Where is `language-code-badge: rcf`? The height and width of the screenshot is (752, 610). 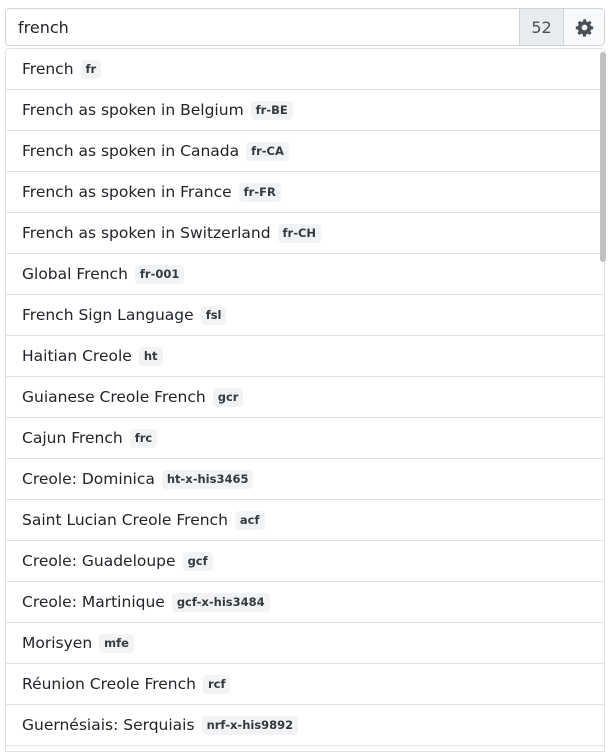
language-code-badge: rcf is located at coordinates (216, 684).